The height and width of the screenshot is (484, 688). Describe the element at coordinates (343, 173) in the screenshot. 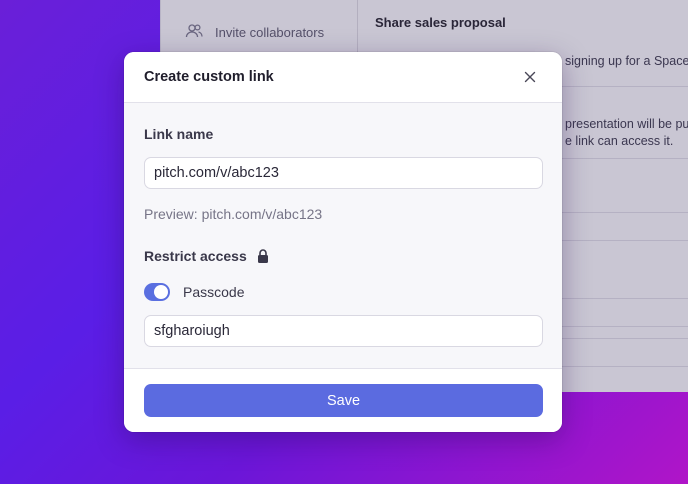

I see `link-name-input` at that location.